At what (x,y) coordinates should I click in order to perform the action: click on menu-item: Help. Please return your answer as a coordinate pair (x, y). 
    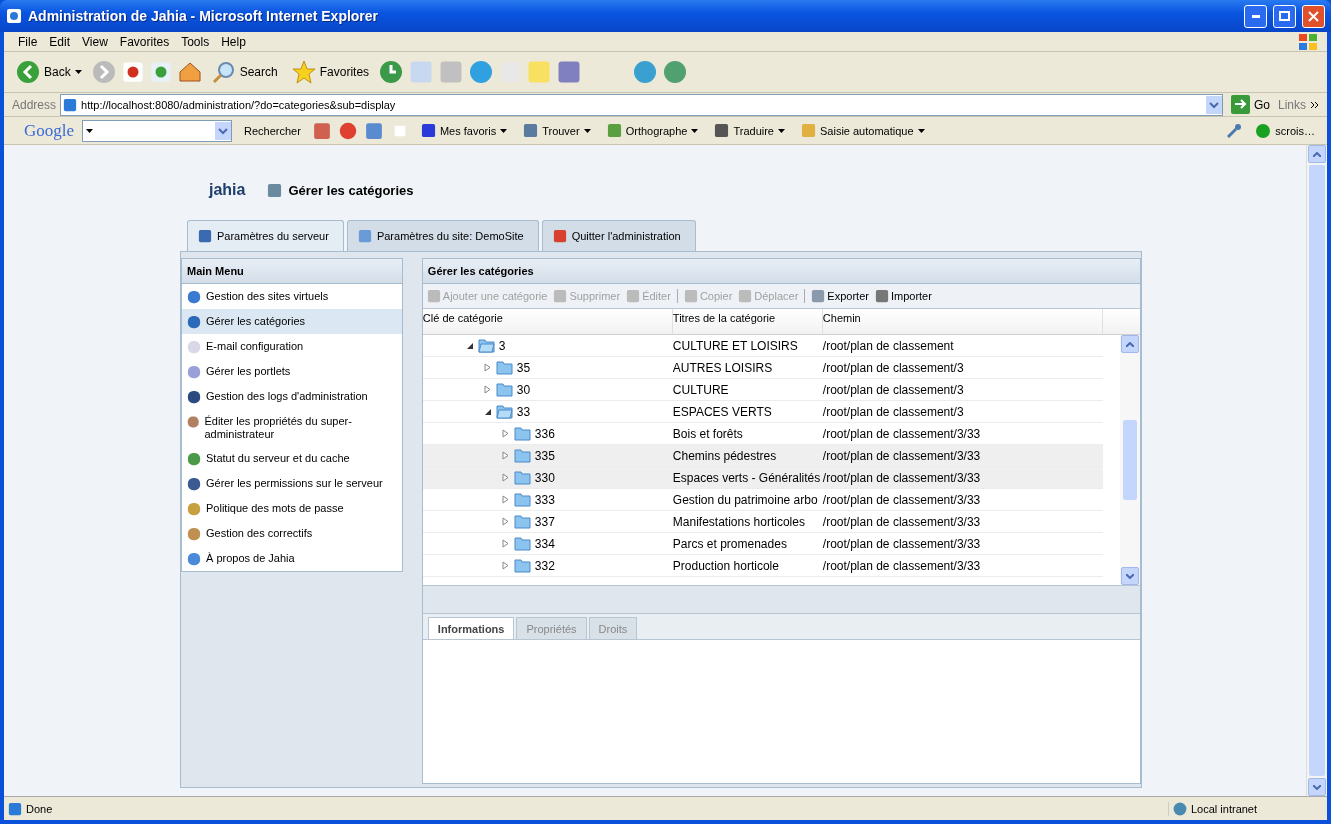
    Looking at the image, I should click on (233, 41).